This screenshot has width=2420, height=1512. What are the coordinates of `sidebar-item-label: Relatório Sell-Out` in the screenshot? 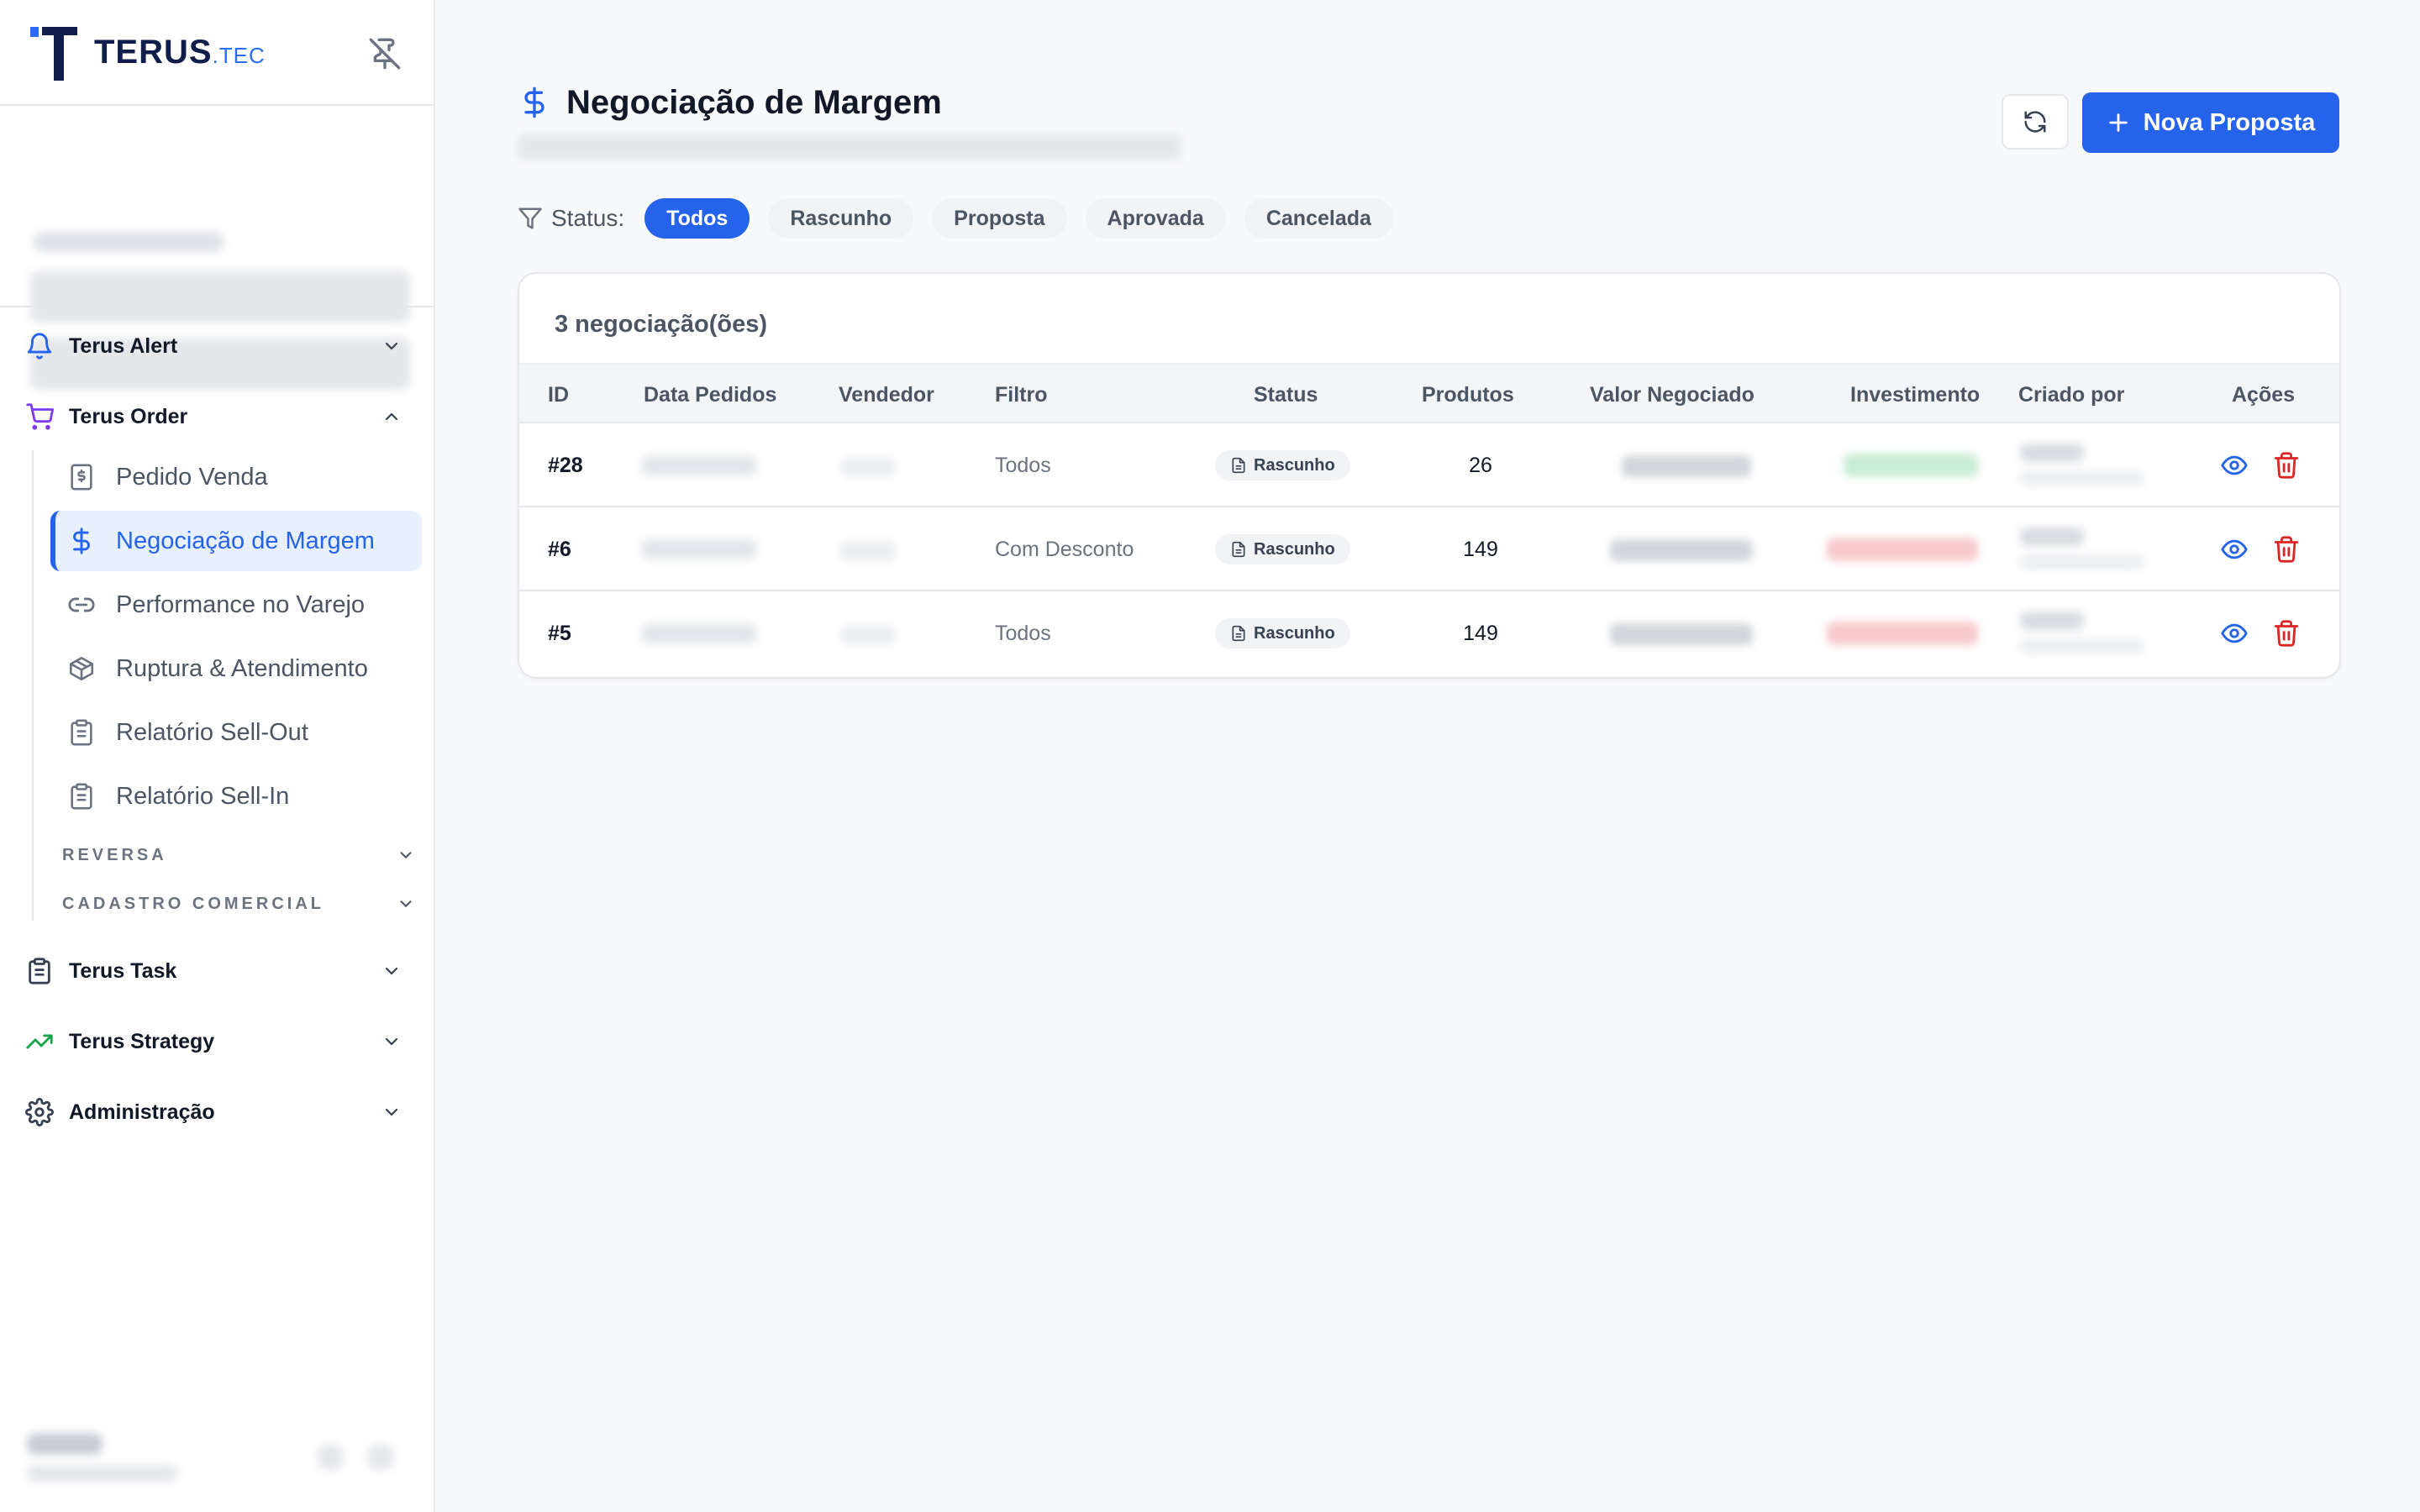 It's located at (212, 732).